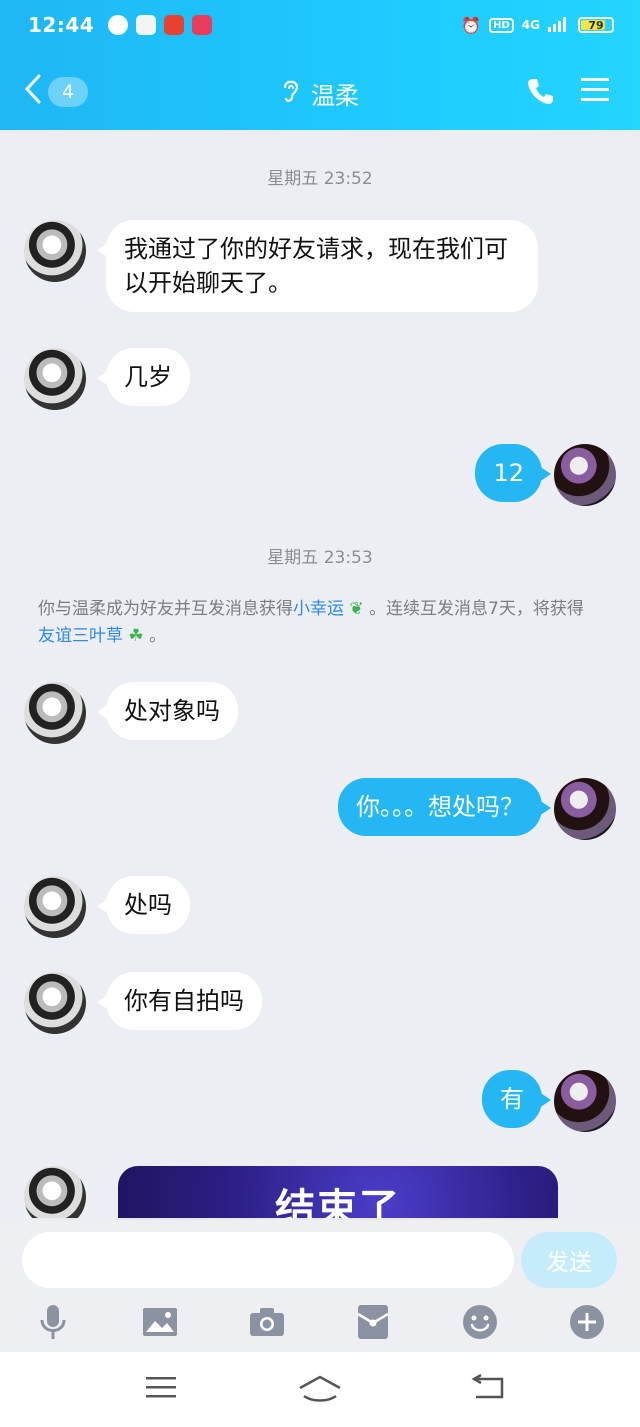  What do you see at coordinates (338, 1193) in the screenshot?
I see `image-message-card: 结束了` at bounding box center [338, 1193].